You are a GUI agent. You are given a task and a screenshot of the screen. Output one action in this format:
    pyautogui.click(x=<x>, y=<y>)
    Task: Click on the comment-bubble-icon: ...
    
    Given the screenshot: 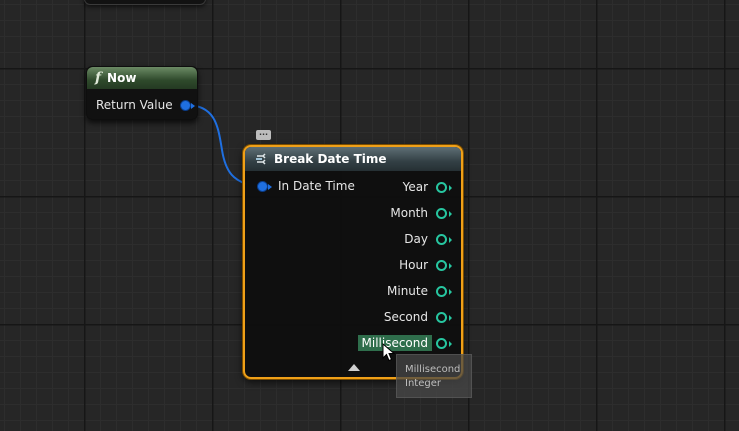 What is the action you would take?
    pyautogui.click(x=263, y=134)
    